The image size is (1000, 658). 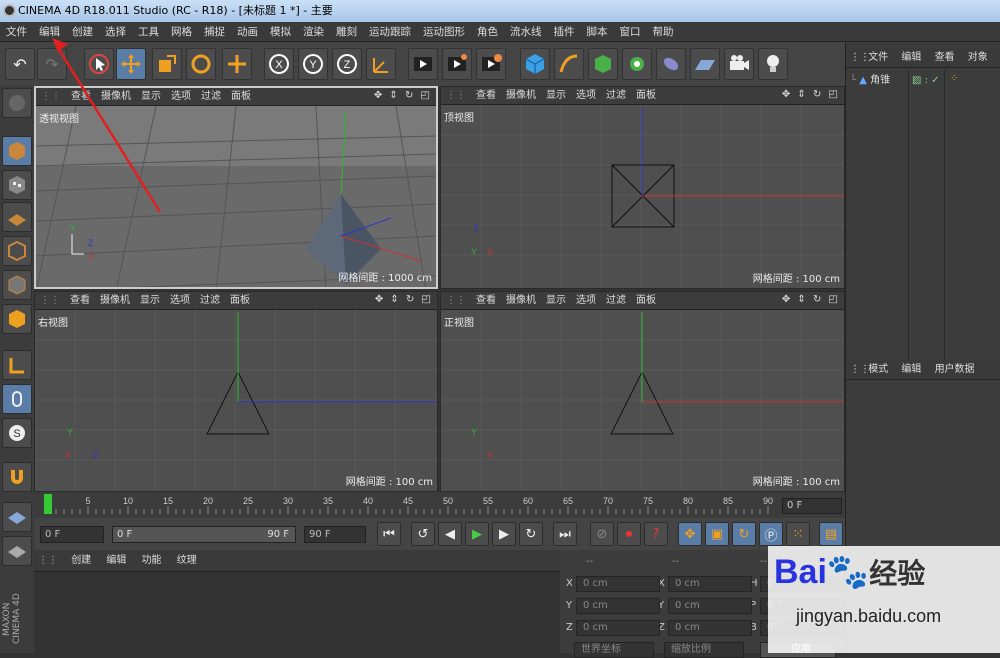 What do you see at coordinates (535, 64) in the screenshot?
I see `cube-object-button` at bounding box center [535, 64].